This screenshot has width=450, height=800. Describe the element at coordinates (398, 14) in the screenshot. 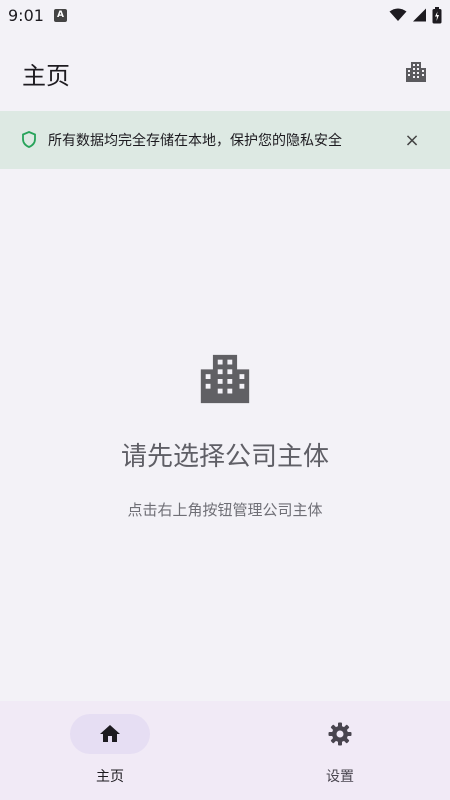

I see `wifi-icon` at that location.